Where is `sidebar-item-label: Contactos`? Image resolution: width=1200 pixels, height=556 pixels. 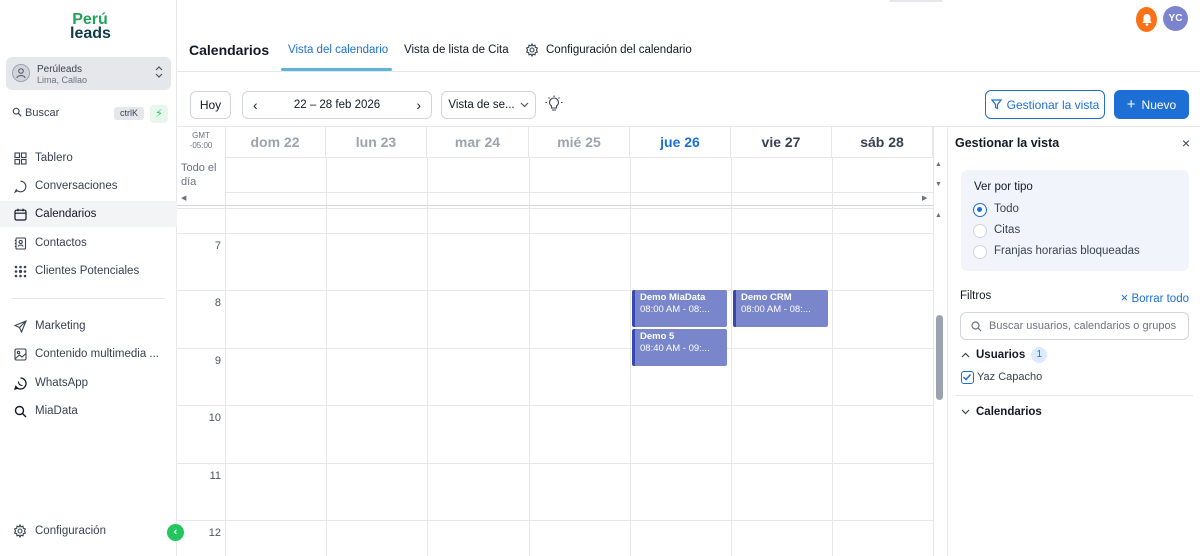 sidebar-item-label: Contactos is located at coordinates (61, 243).